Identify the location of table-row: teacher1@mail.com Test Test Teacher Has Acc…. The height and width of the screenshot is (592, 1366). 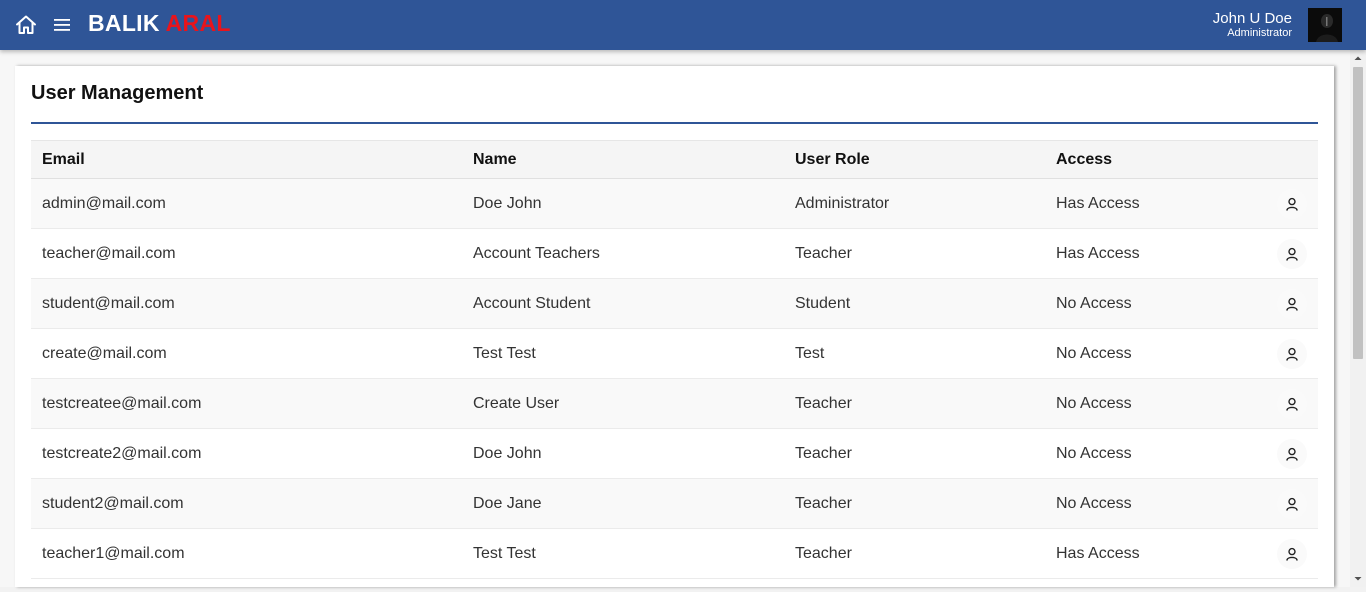
(674, 553).